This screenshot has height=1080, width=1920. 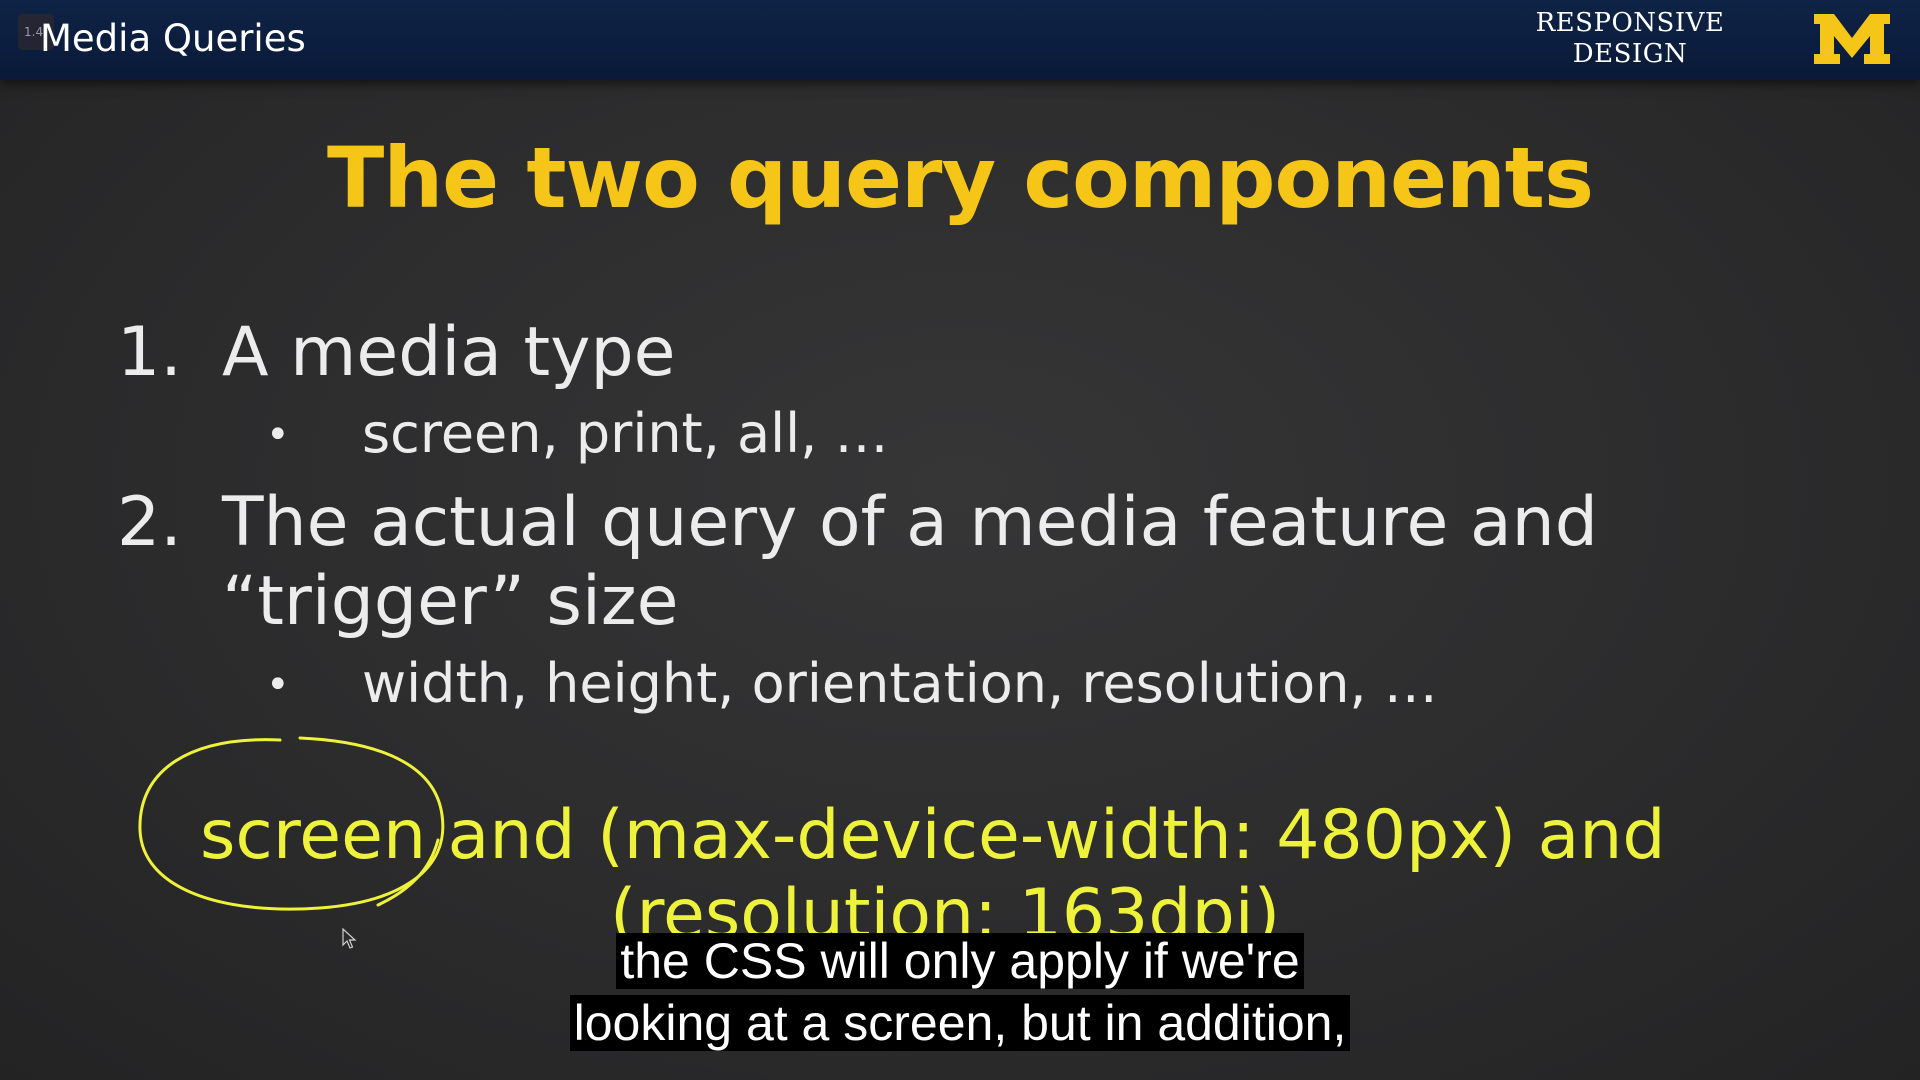 What do you see at coordinates (910, 522) in the screenshot?
I see `list-item-media-feature-line1: The actual query of a media feature and` at bounding box center [910, 522].